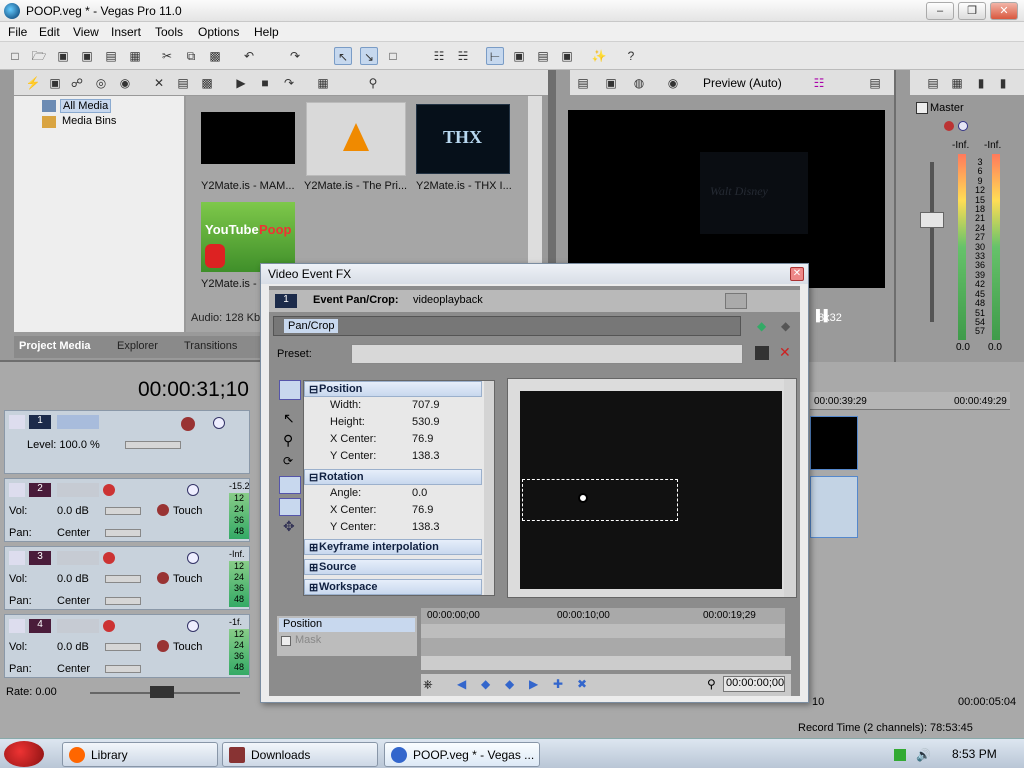  What do you see at coordinates (932, 220) in the screenshot?
I see `master-fader-thumb` at bounding box center [932, 220].